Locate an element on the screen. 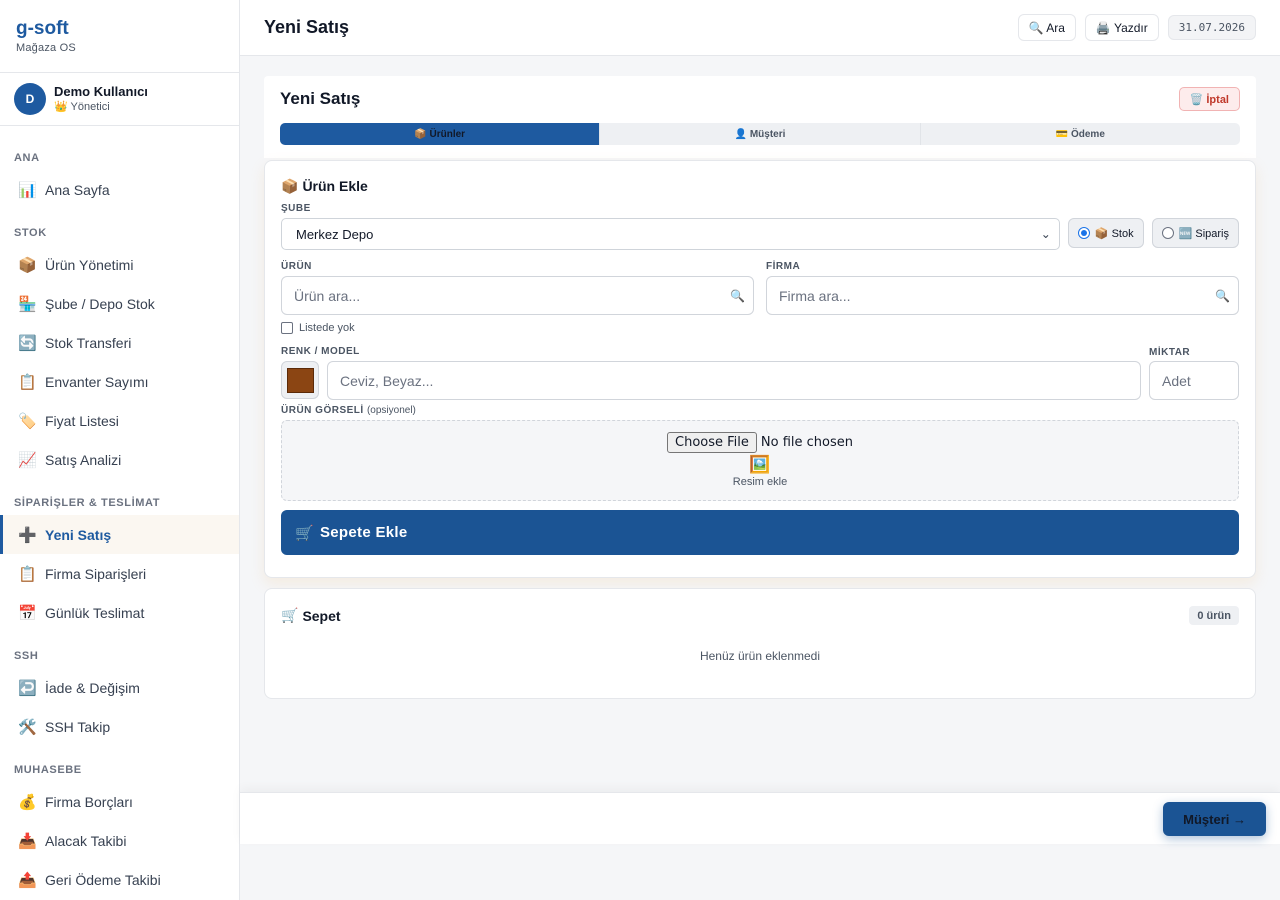 This screenshot has height=900, width=1280. sidebar-item-satis-analizi: 📈 Satış Analizi is located at coordinates (119, 459).